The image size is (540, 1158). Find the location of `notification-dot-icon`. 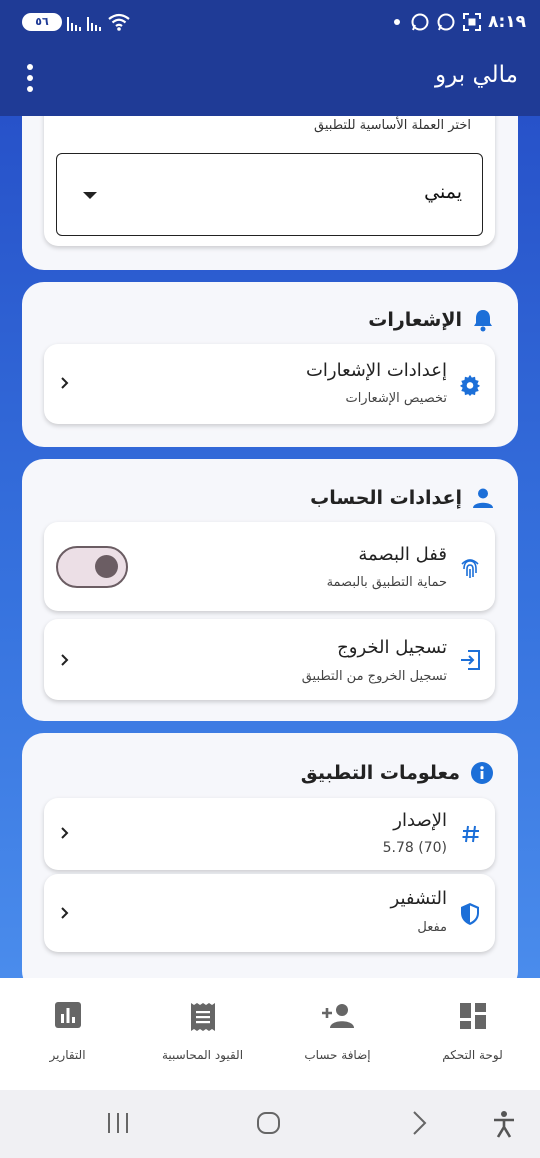

notification-dot-icon is located at coordinates (397, 22).